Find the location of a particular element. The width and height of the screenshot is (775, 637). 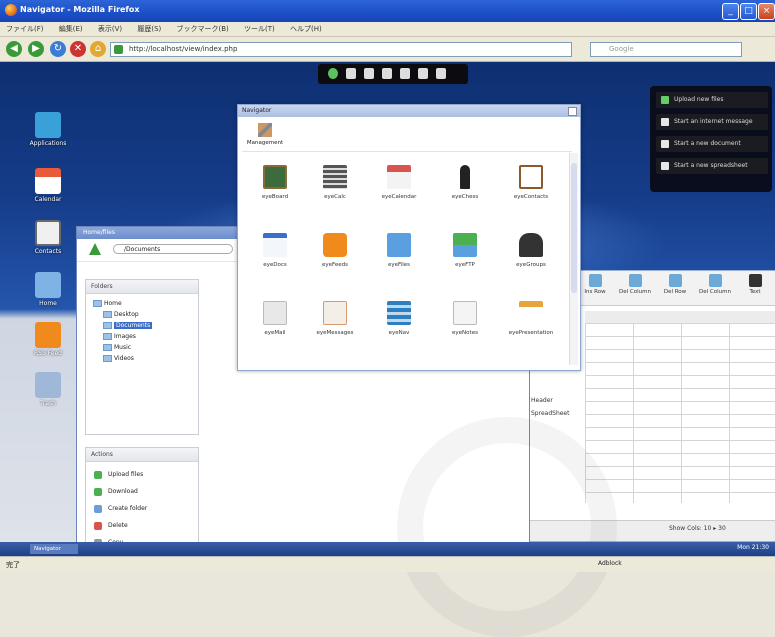

action-create-folder-item: Create folder is located at coordinates (142, 508).